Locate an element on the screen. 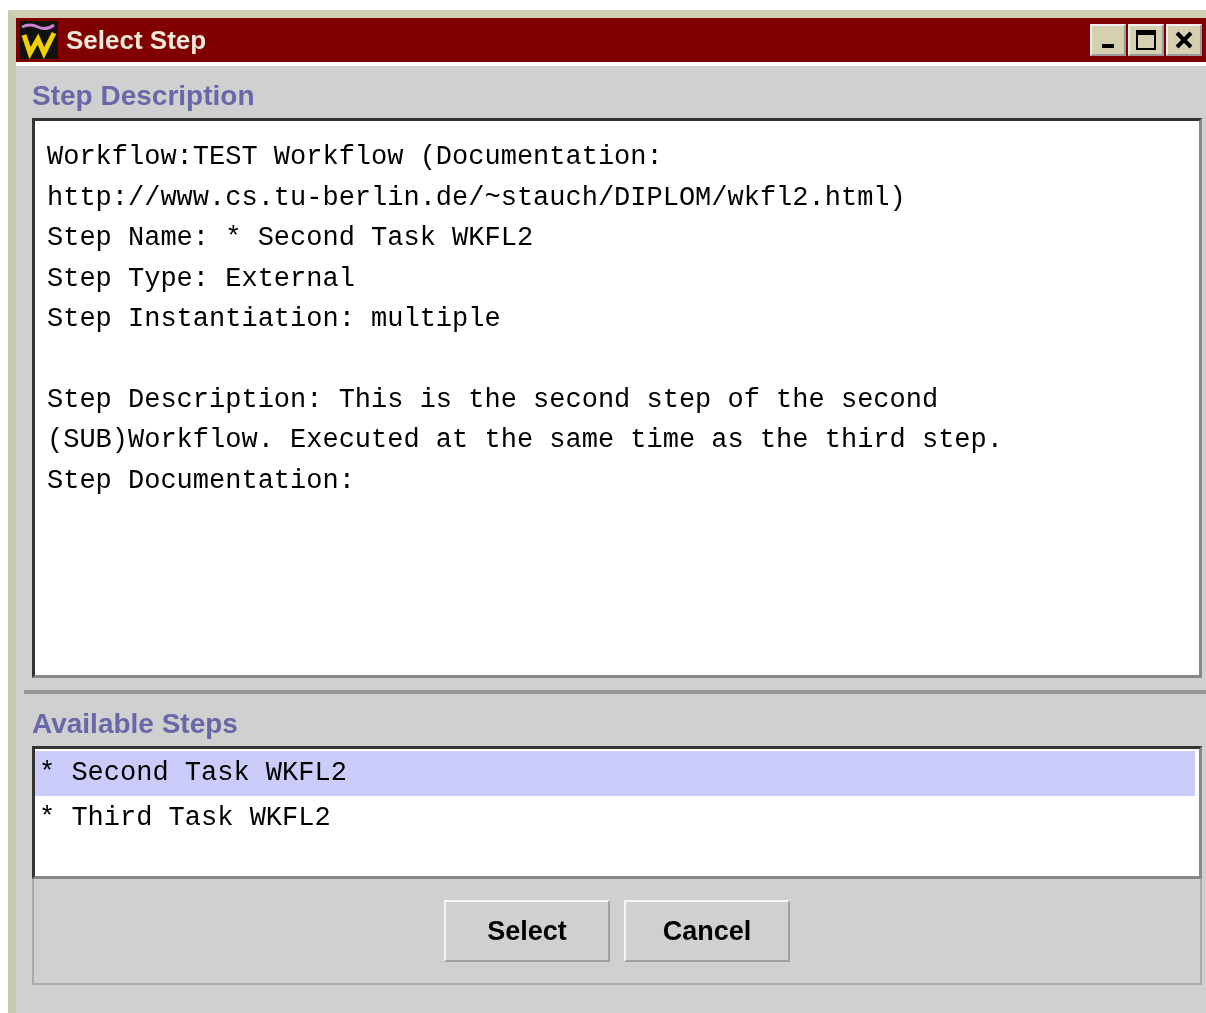  description-line: Step Instantiation: multiple is located at coordinates (274, 319).